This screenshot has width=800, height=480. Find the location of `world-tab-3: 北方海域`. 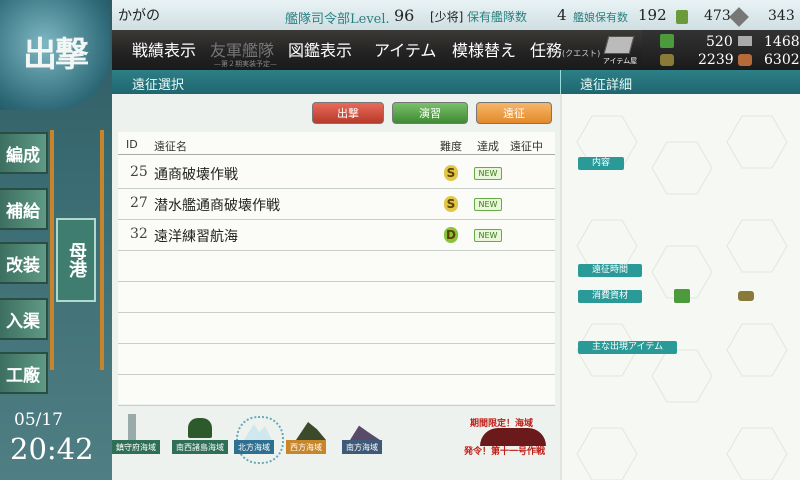

world-tab-3: 北方海域 is located at coordinates (254, 447).